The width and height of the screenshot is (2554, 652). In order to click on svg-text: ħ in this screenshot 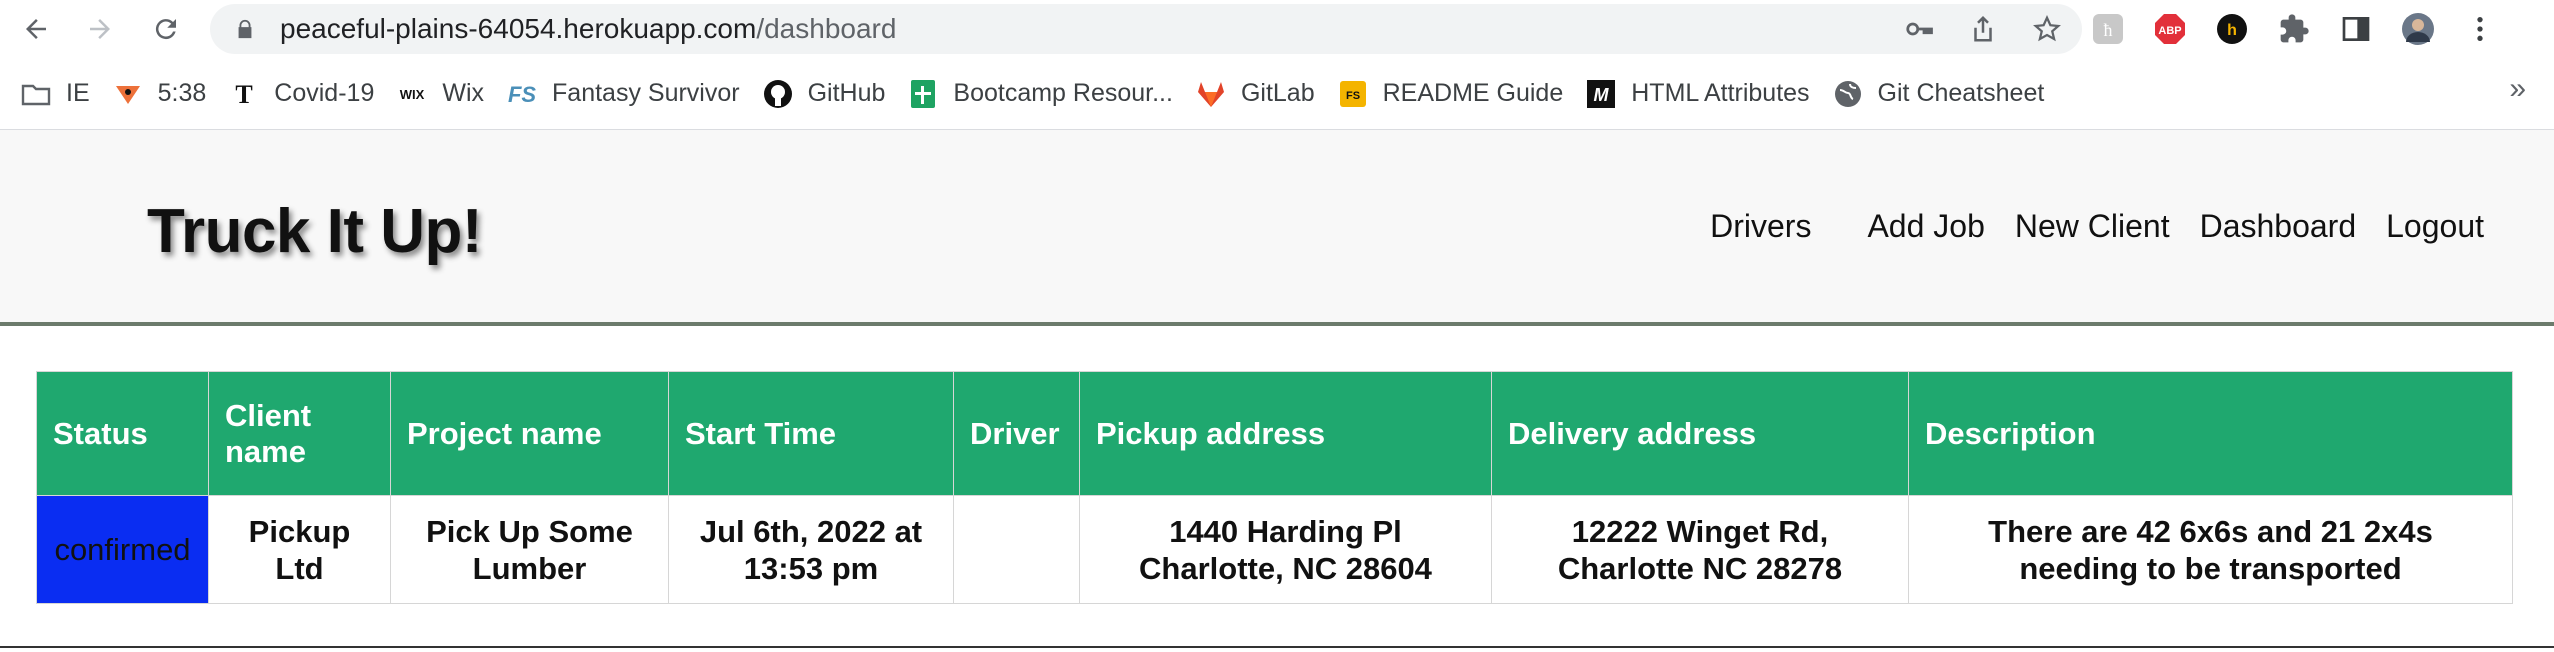, I will do `click(2108, 30)`.